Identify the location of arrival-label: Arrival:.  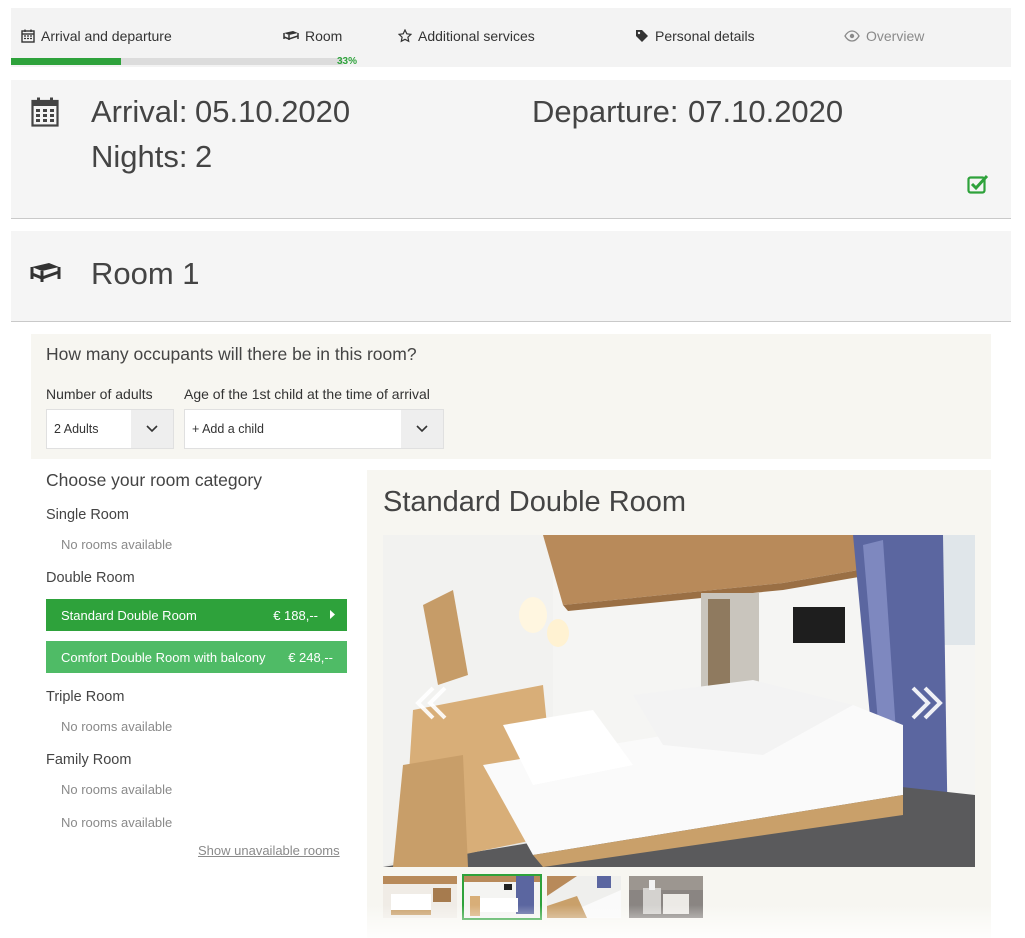
(139, 111).